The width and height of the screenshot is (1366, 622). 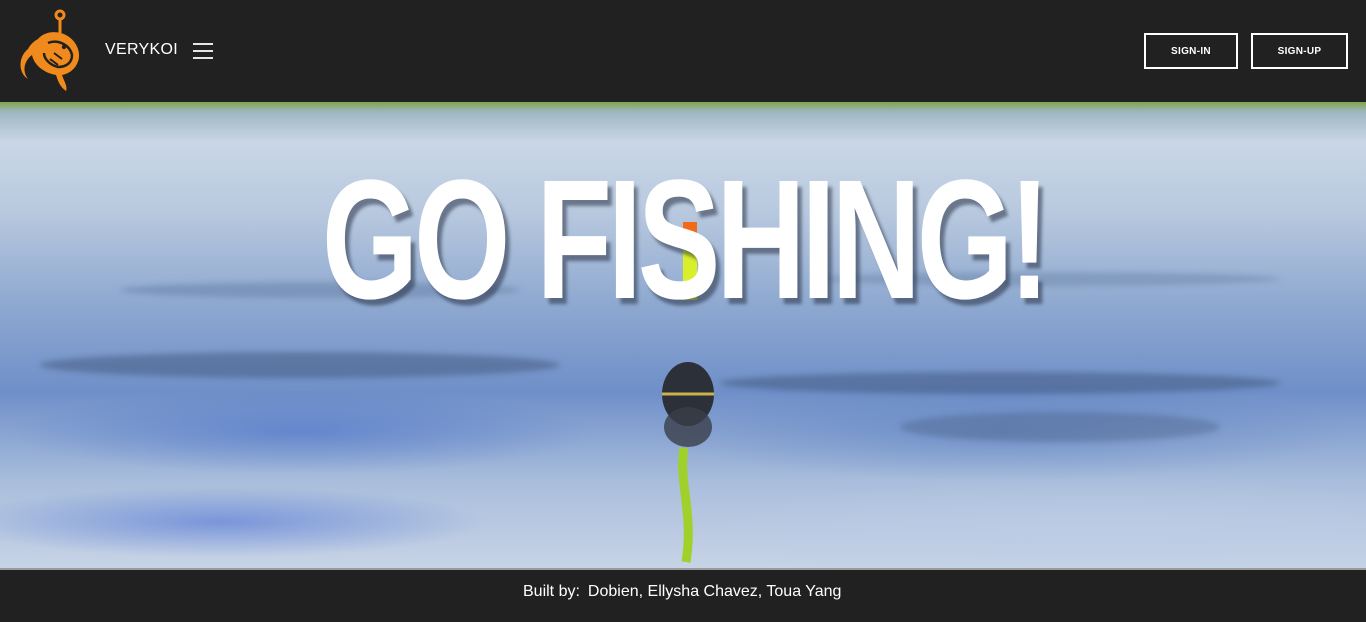 What do you see at coordinates (551, 591) in the screenshot?
I see `built-by-label: Built by:` at bounding box center [551, 591].